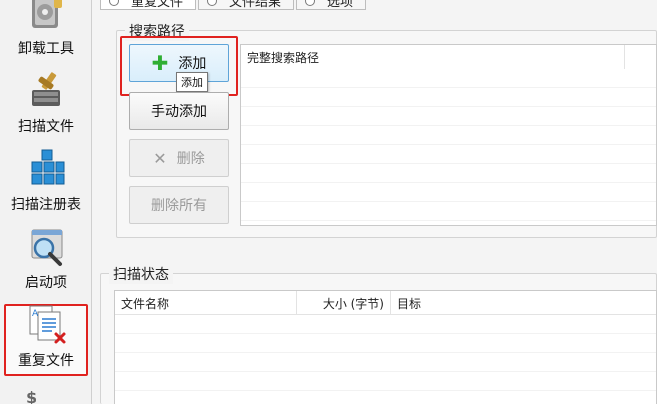 The height and width of the screenshot is (404, 657). What do you see at coordinates (46, 127) in the screenshot?
I see `sidebar-item-label: 扫描文件` at bounding box center [46, 127].